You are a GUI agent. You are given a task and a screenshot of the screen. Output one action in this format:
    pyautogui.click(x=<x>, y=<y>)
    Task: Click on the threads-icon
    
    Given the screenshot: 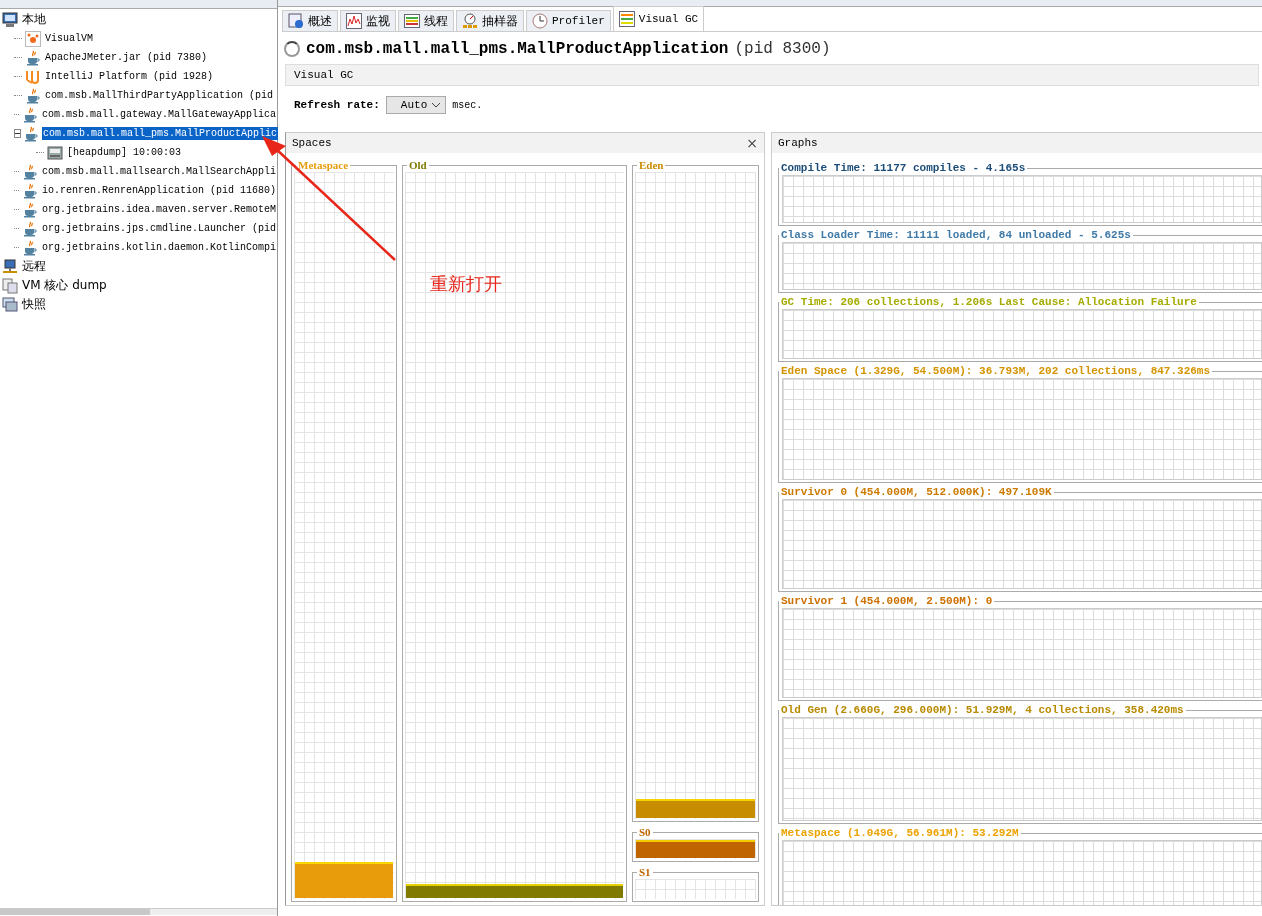 What is the action you would take?
    pyautogui.click(x=412, y=21)
    